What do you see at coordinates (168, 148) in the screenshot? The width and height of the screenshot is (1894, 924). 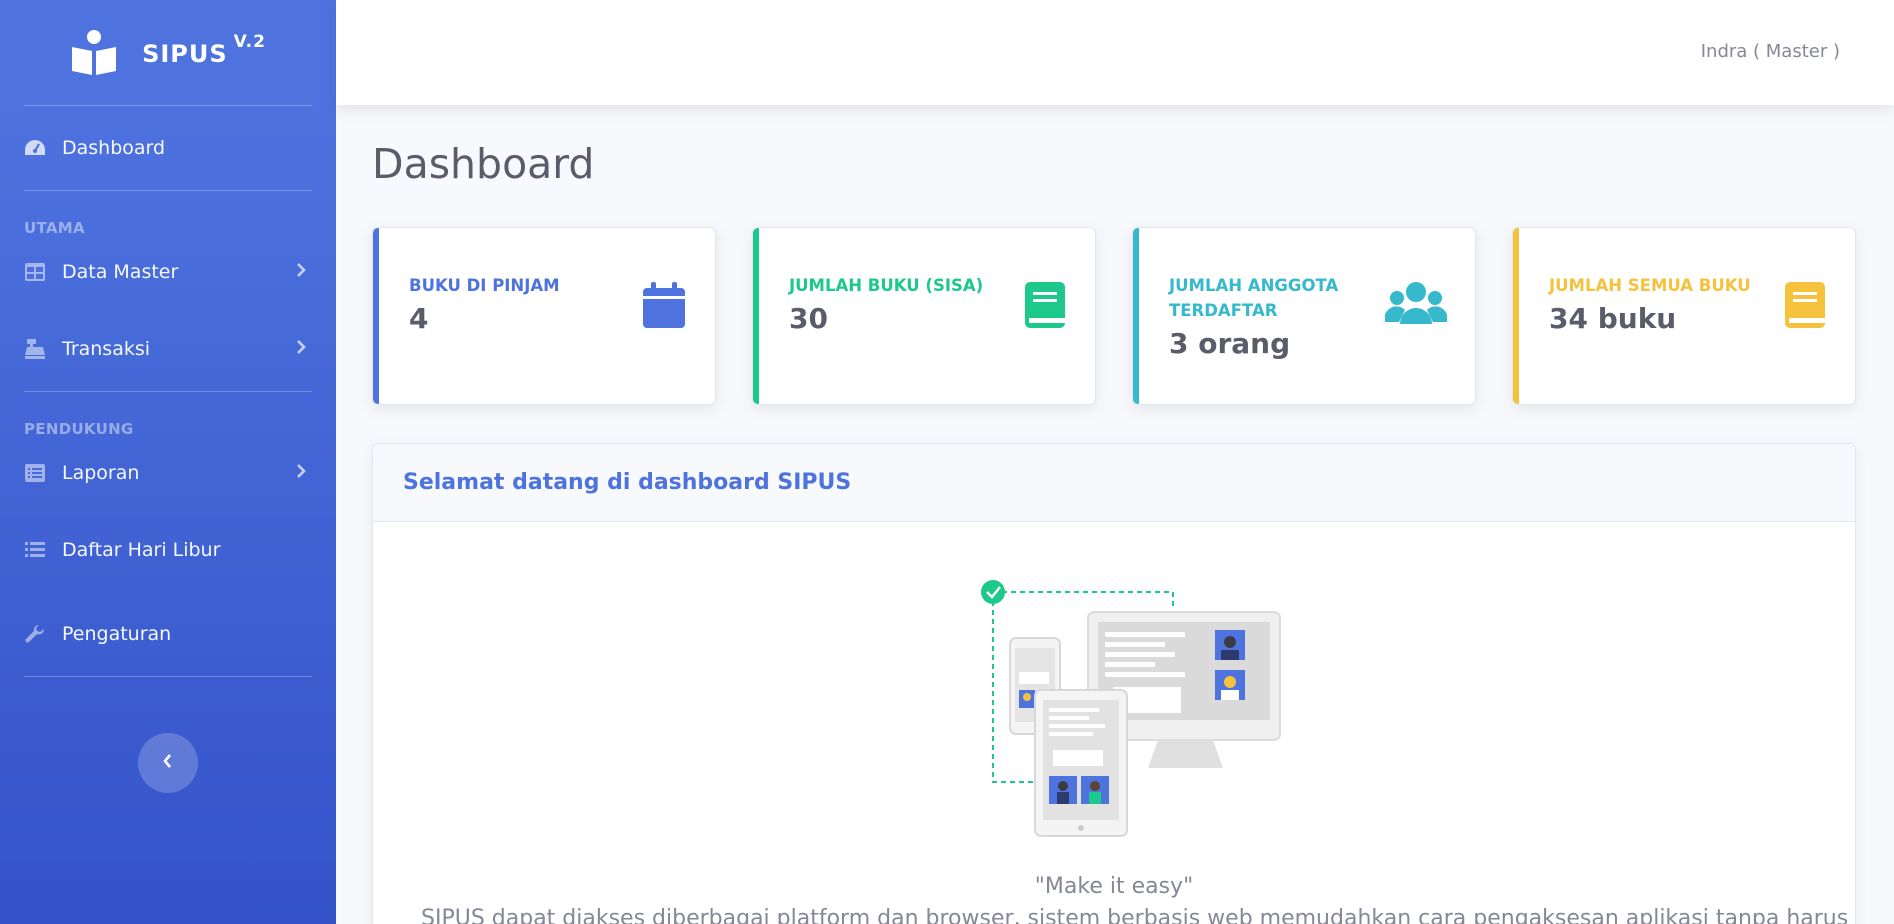 I see `sidebar-item-dashboard: Dashboard` at bounding box center [168, 148].